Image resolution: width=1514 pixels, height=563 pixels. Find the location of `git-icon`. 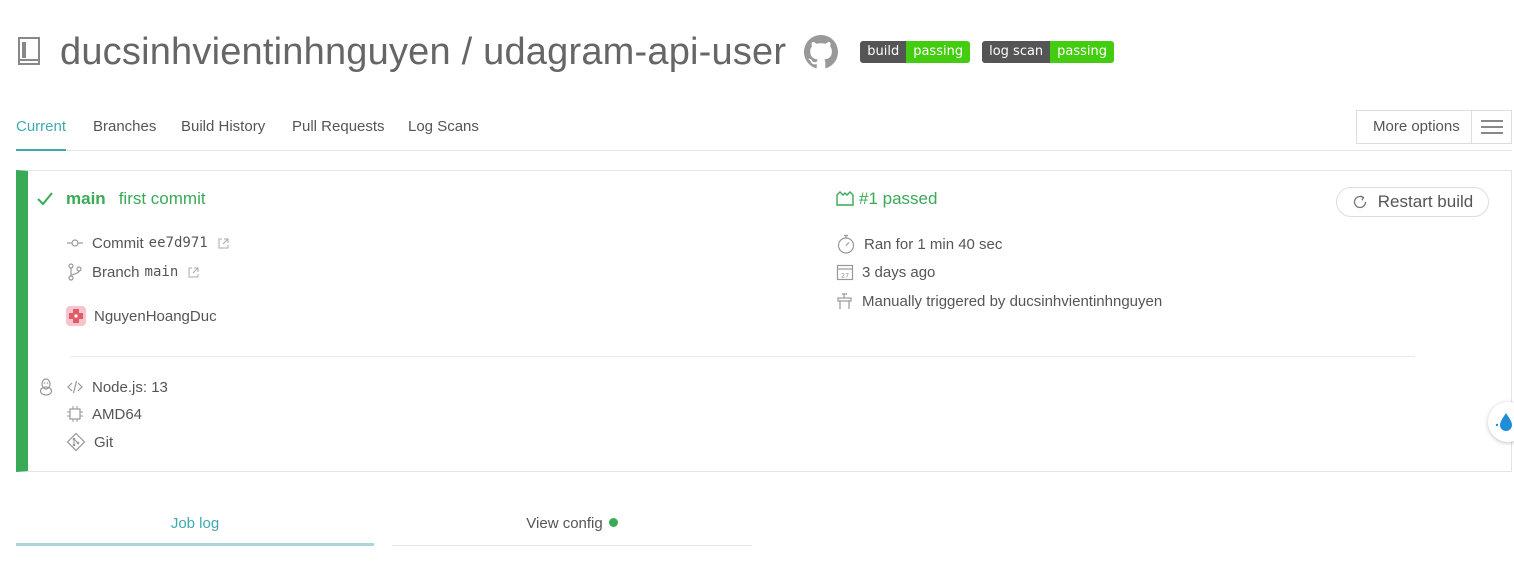

git-icon is located at coordinates (76, 442).